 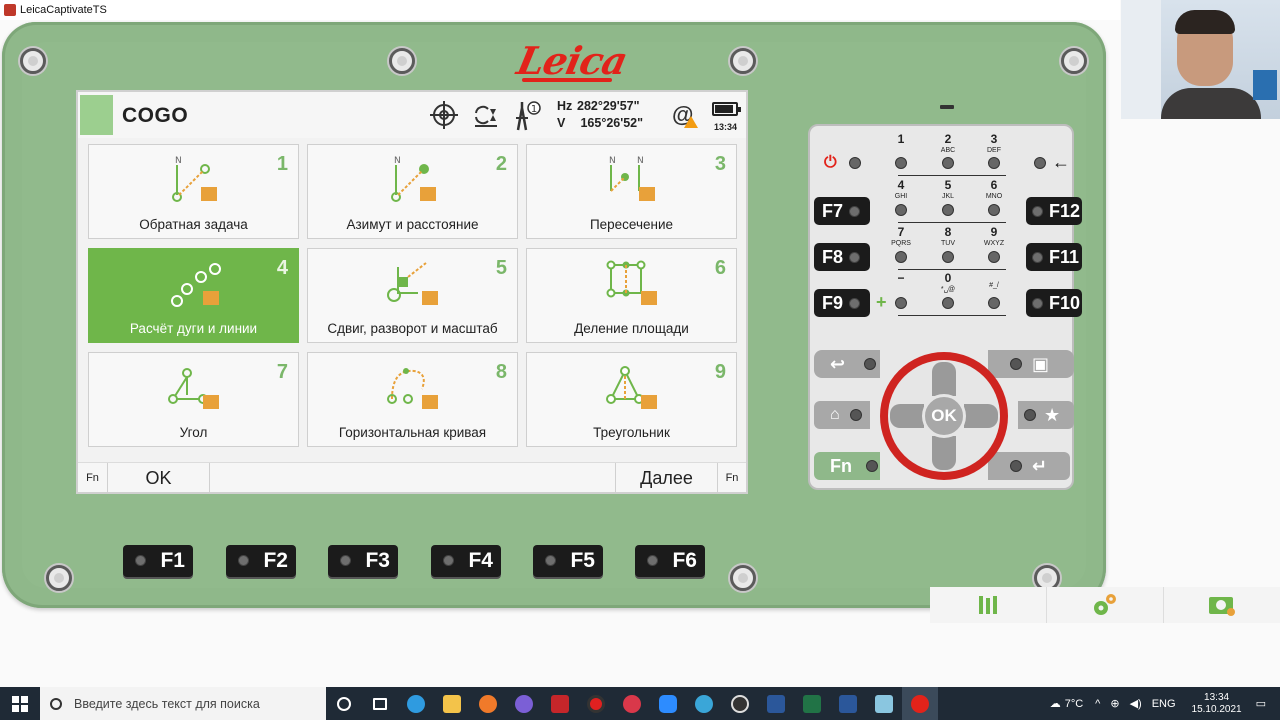 I want to click on favourites-key: ★, so click(x=1046, y=415).